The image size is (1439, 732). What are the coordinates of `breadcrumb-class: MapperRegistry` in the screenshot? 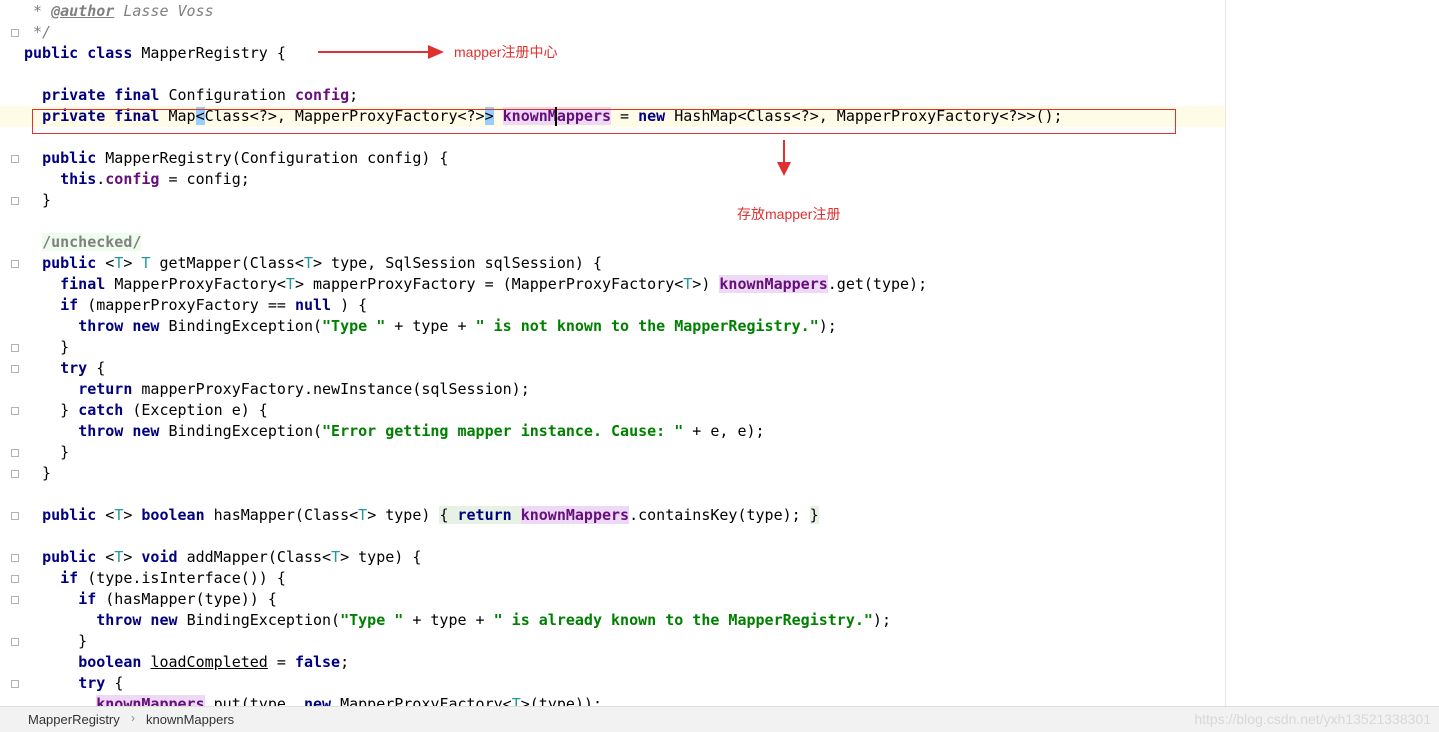 It's located at (74, 719).